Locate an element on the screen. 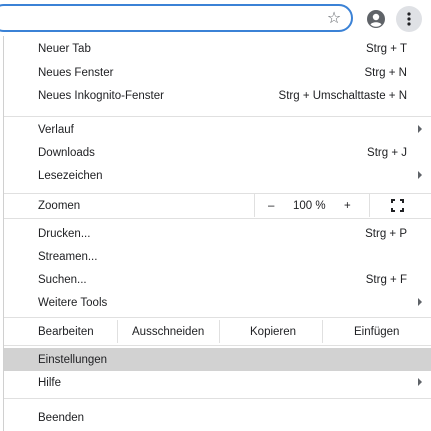  cut-button: Ausschneiden is located at coordinates (168, 331).